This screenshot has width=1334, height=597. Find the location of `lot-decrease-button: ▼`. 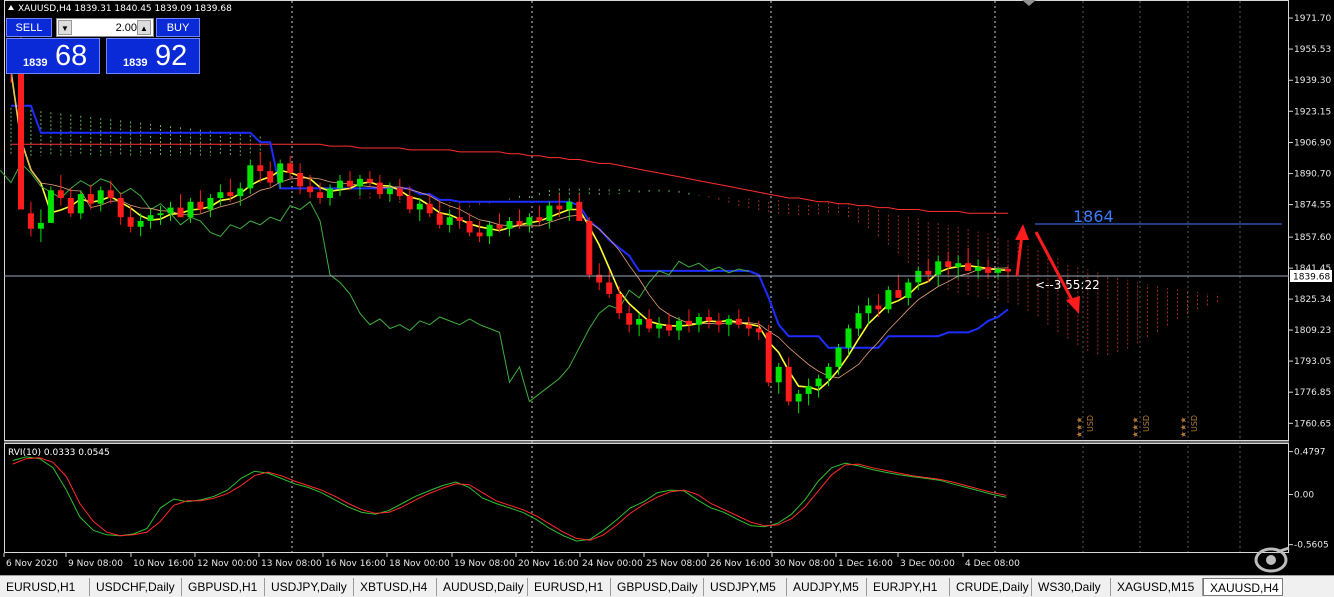

lot-decrease-button: ▼ is located at coordinates (65, 27).